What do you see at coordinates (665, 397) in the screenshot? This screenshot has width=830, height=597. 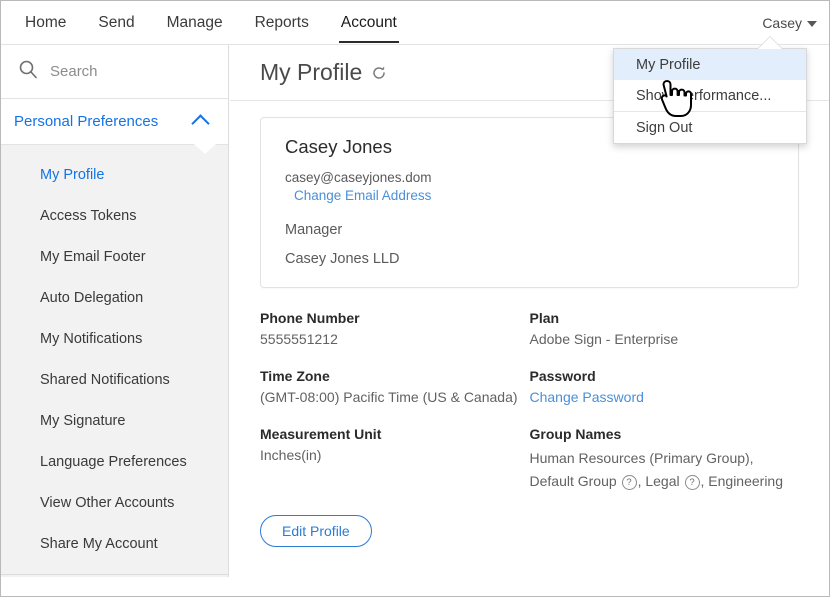 I see `change-password-link: Change Password` at bounding box center [665, 397].